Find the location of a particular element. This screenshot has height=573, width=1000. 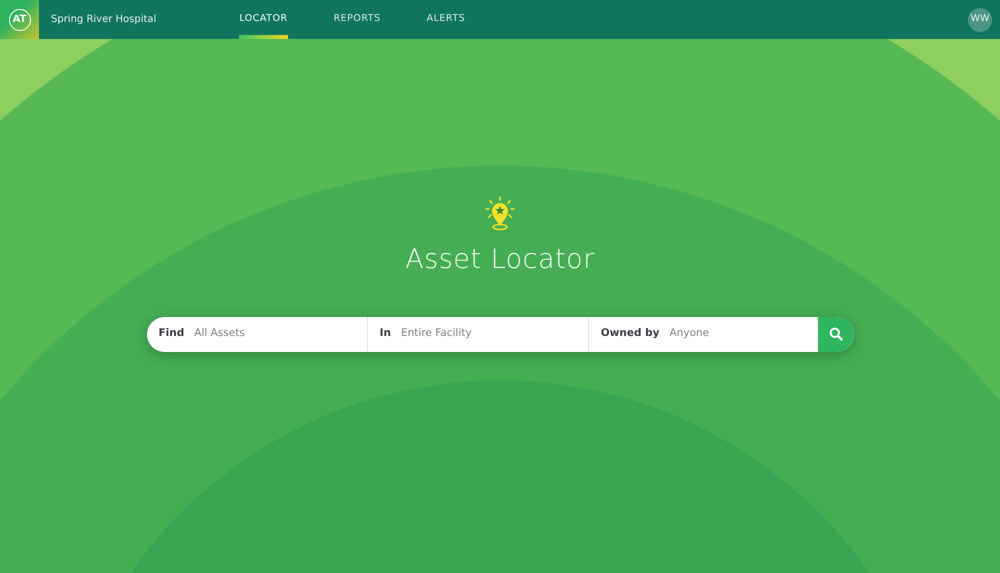

input-field: Entire Facility is located at coordinates (474, 334).